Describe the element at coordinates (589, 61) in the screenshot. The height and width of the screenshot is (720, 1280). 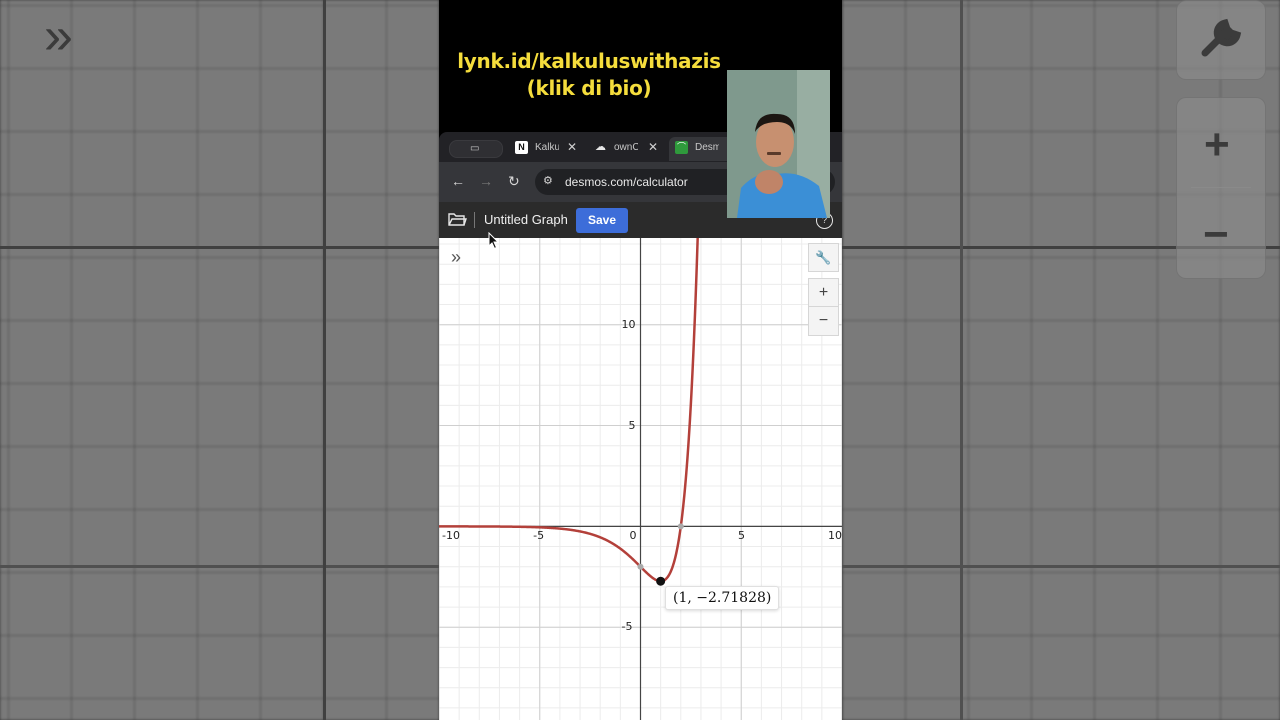
I see `promo-link: lynk.id/kalkuluswithazis` at that location.